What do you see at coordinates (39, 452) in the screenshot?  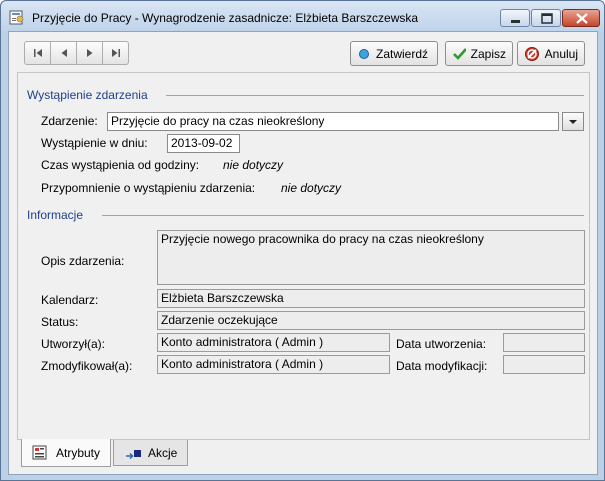 I see `attributes-icon` at bounding box center [39, 452].